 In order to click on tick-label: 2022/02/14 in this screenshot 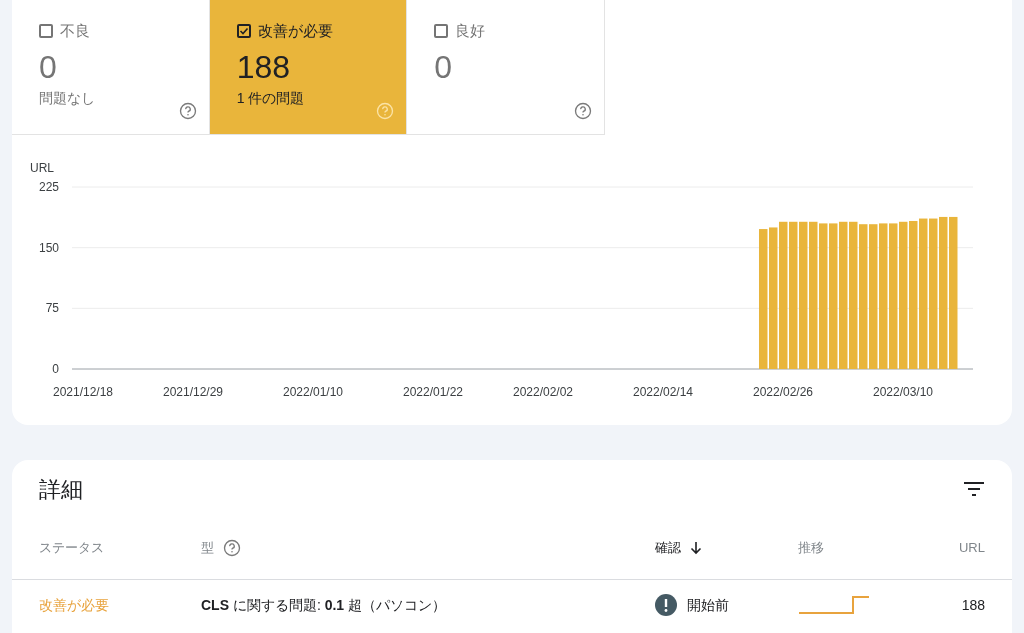, I will do `click(663, 392)`.